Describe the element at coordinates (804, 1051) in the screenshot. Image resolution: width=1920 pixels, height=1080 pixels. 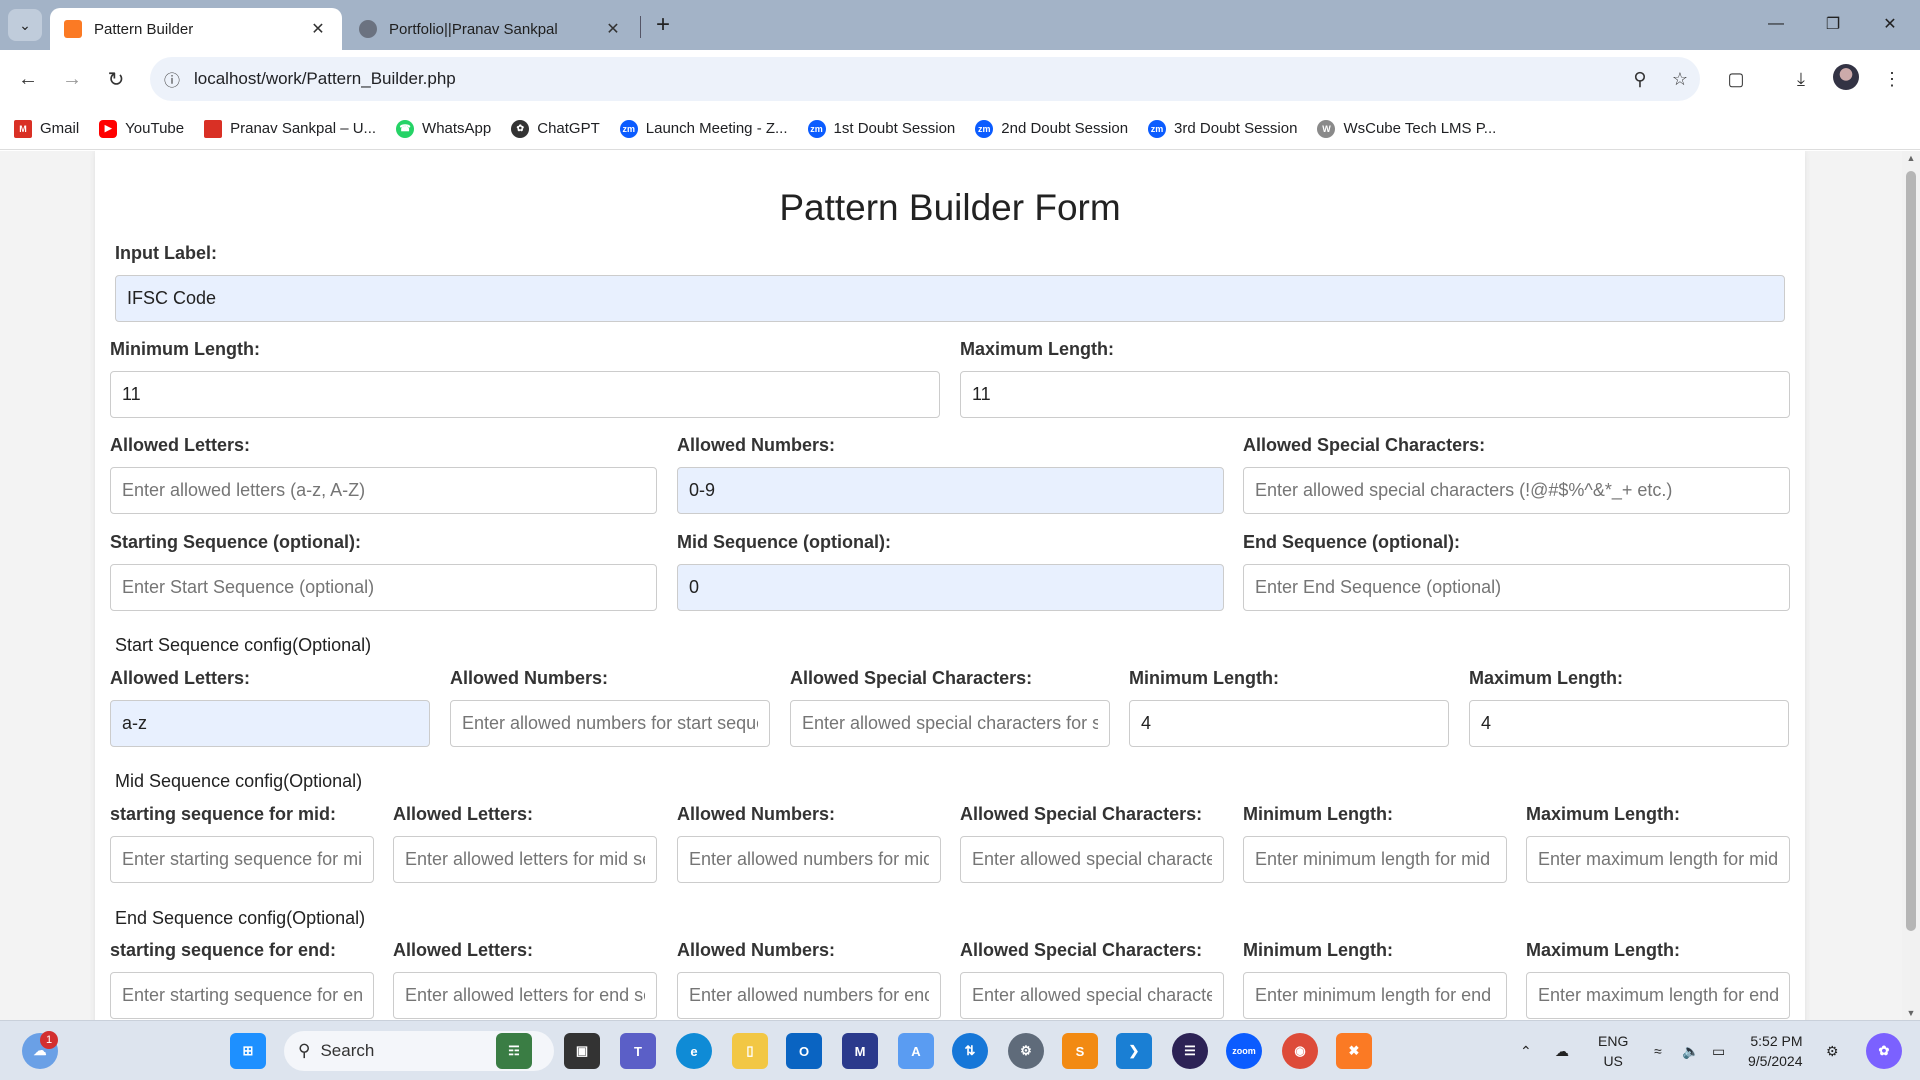
I see `outlook-icon: O` at that location.